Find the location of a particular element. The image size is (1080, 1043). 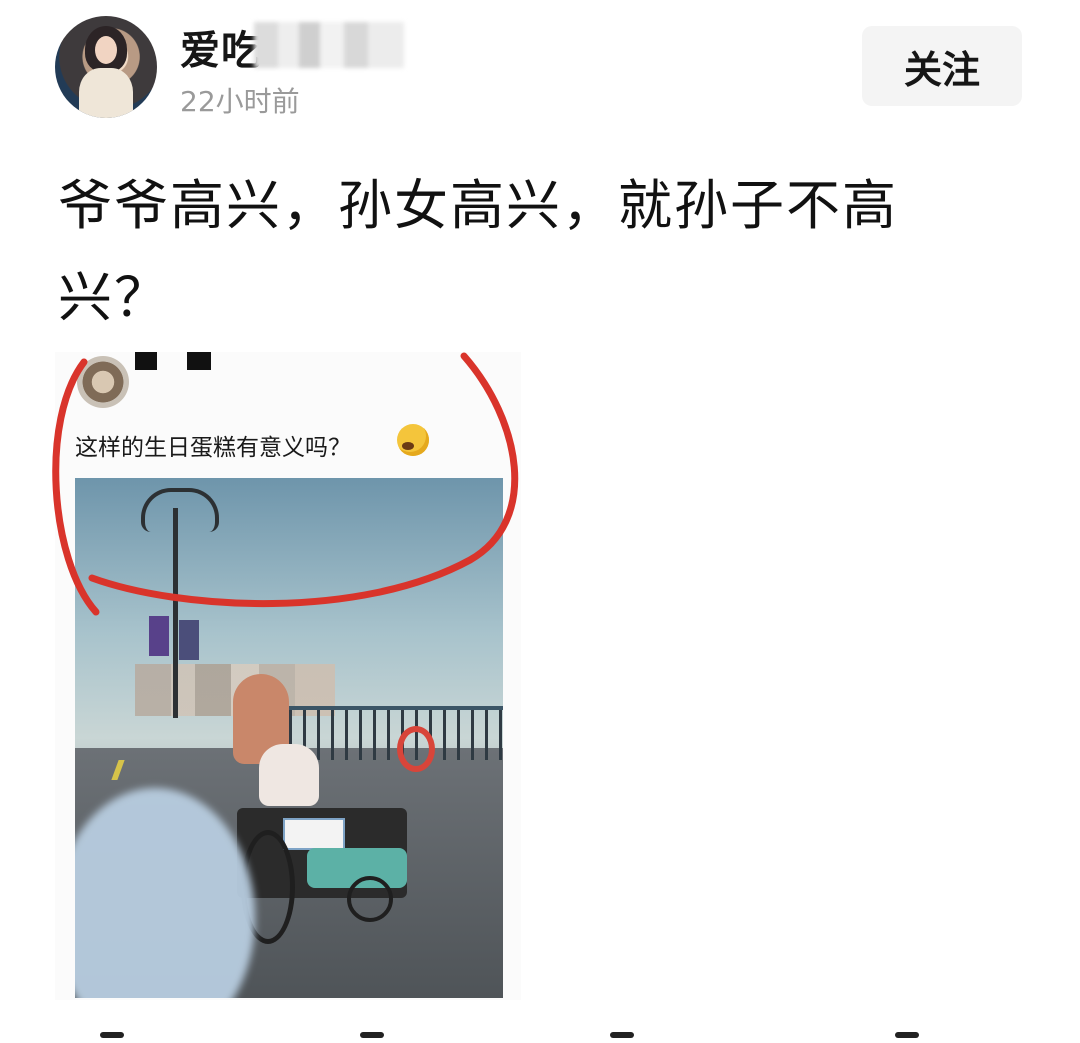

username-mosaic-redaction is located at coordinates (329, 45).